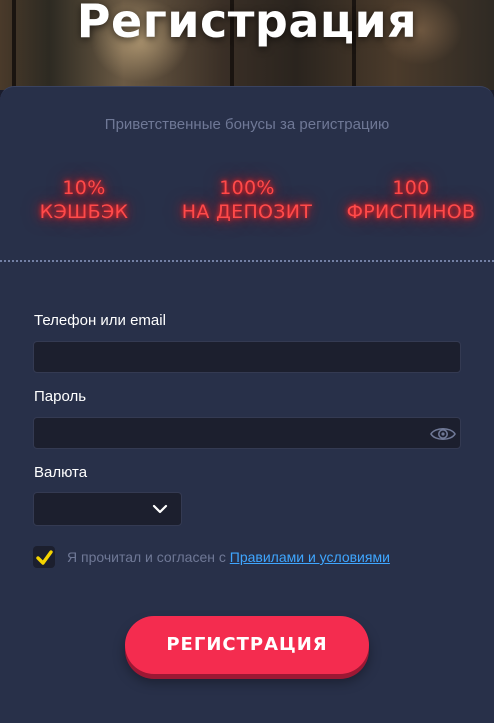 The height and width of the screenshot is (723, 494). Describe the element at coordinates (247, 645) in the screenshot. I see `register-button: РЕГИСТРАЦИЯ` at that location.